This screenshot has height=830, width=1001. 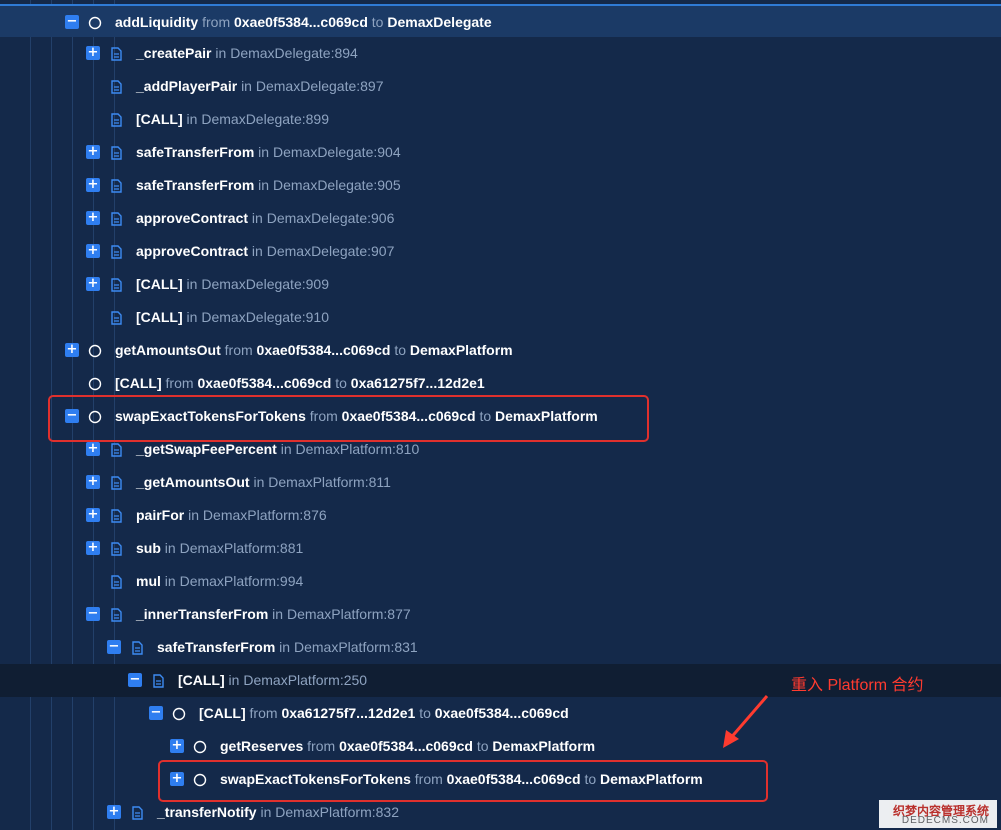 I want to click on trace-row: [CALL] in DemaxDelegate:910, so click(x=500, y=317).